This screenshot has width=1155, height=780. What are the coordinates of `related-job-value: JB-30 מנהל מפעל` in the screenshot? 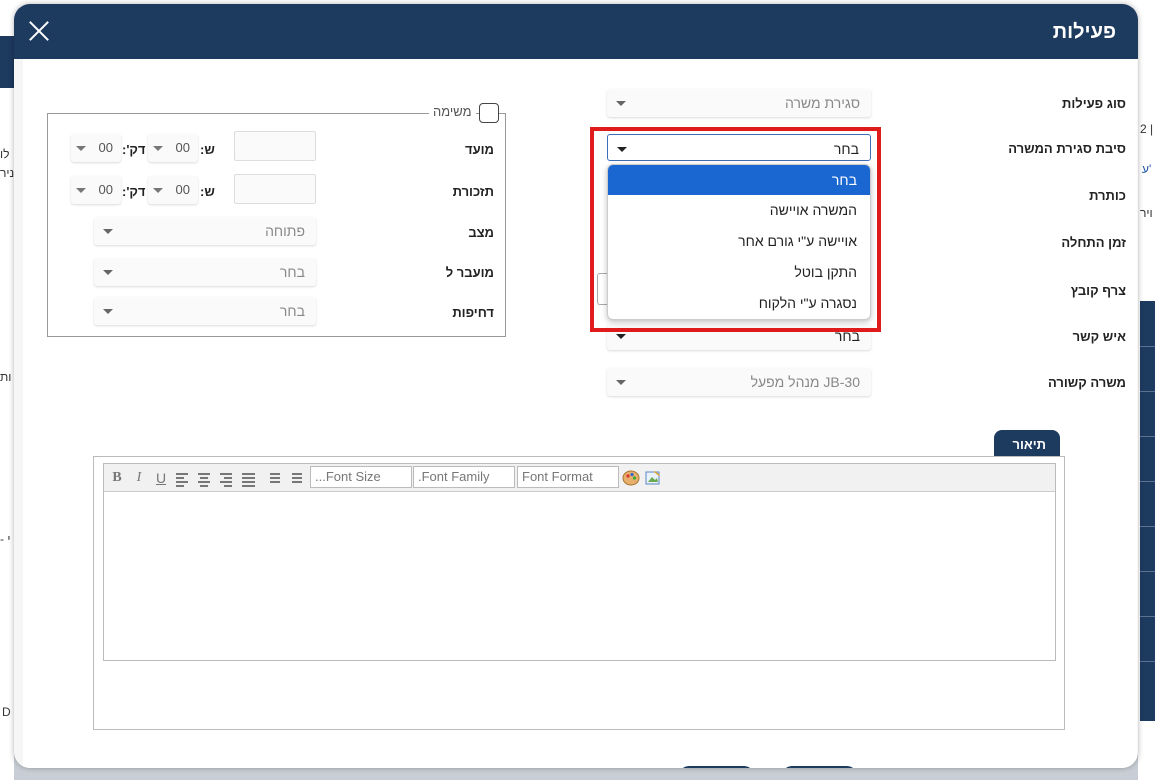 It's located at (805, 382).